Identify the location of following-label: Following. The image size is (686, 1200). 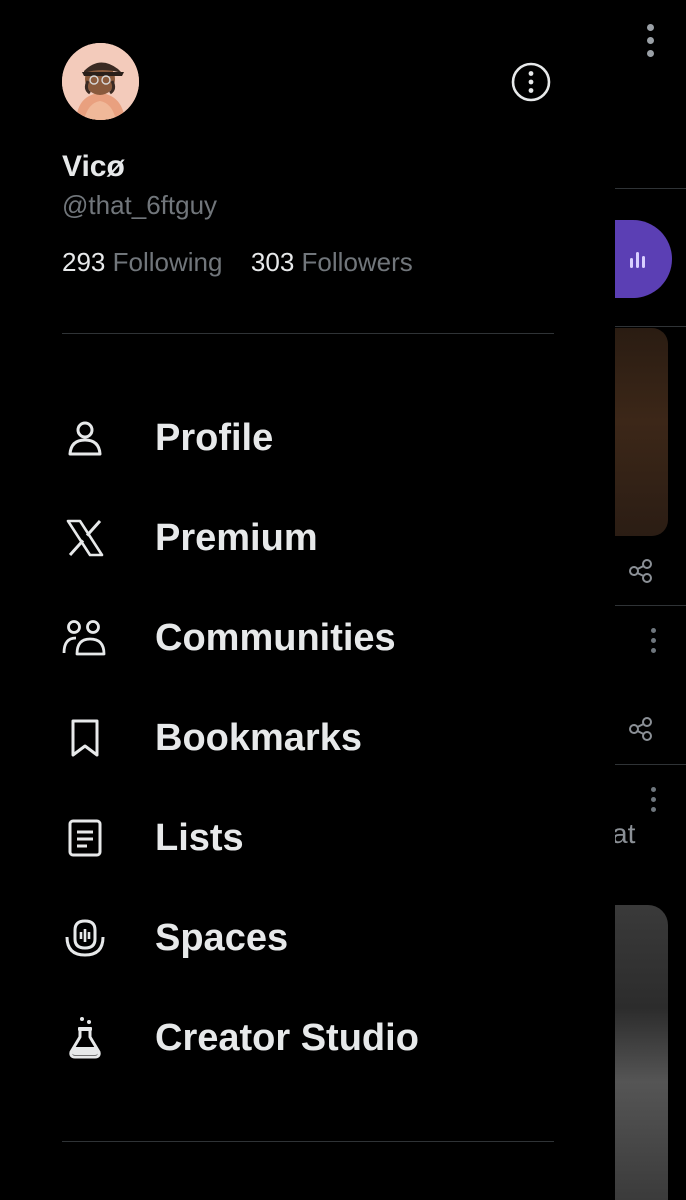
(167, 262).